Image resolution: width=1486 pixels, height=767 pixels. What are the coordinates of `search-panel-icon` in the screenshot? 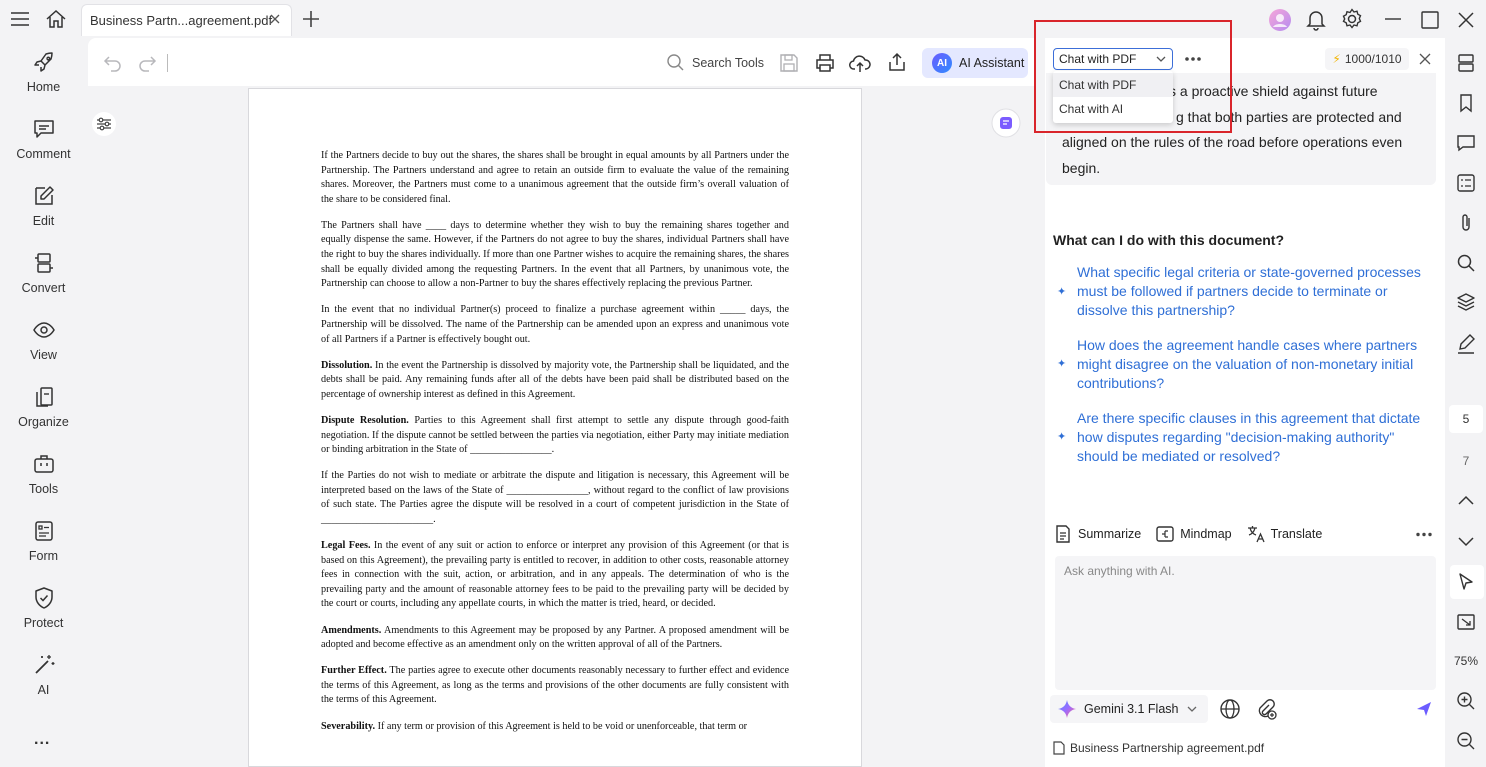 It's located at (1466, 263).